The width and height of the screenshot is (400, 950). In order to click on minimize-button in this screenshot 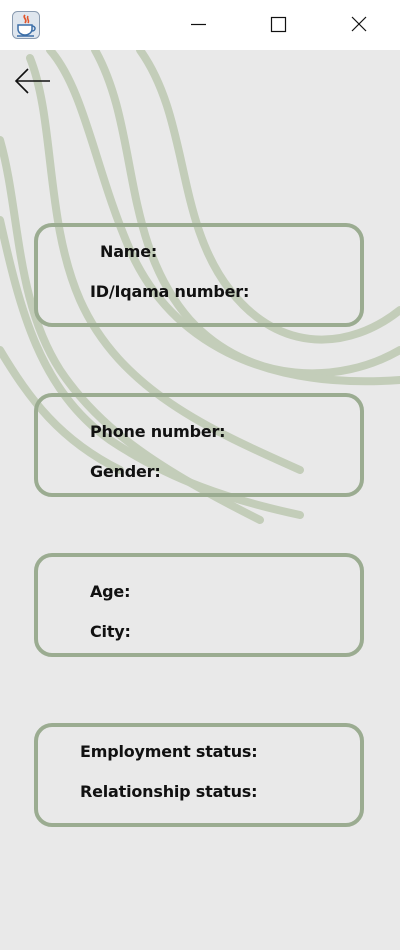, I will do `click(198, 25)`.